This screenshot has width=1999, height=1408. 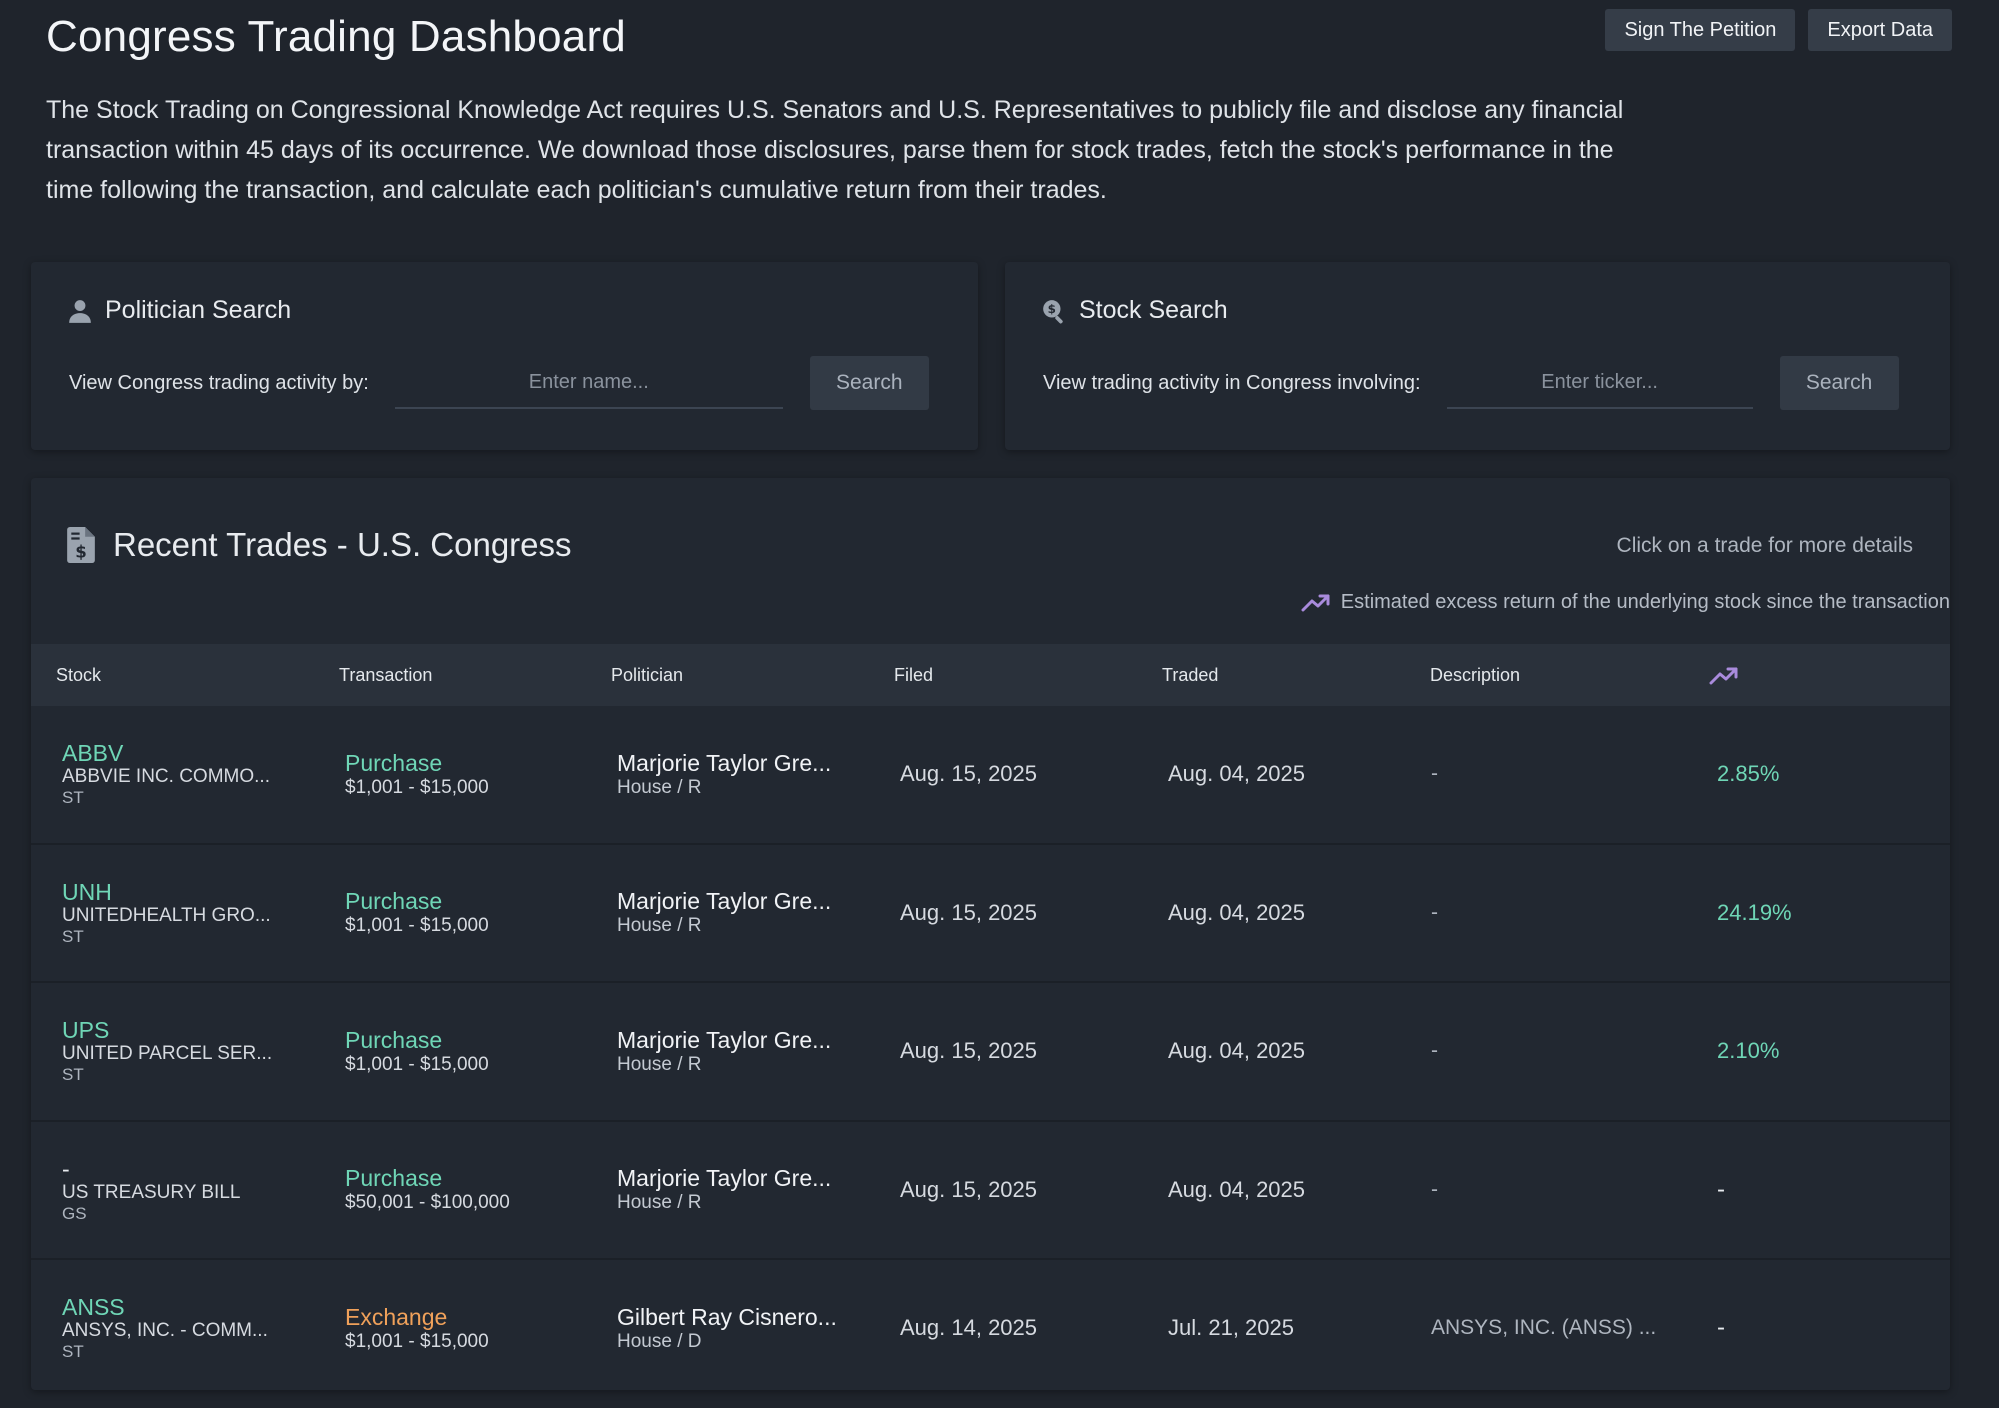 I want to click on traded-date: Jul. 21, 2025, so click(x=1231, y=1328).